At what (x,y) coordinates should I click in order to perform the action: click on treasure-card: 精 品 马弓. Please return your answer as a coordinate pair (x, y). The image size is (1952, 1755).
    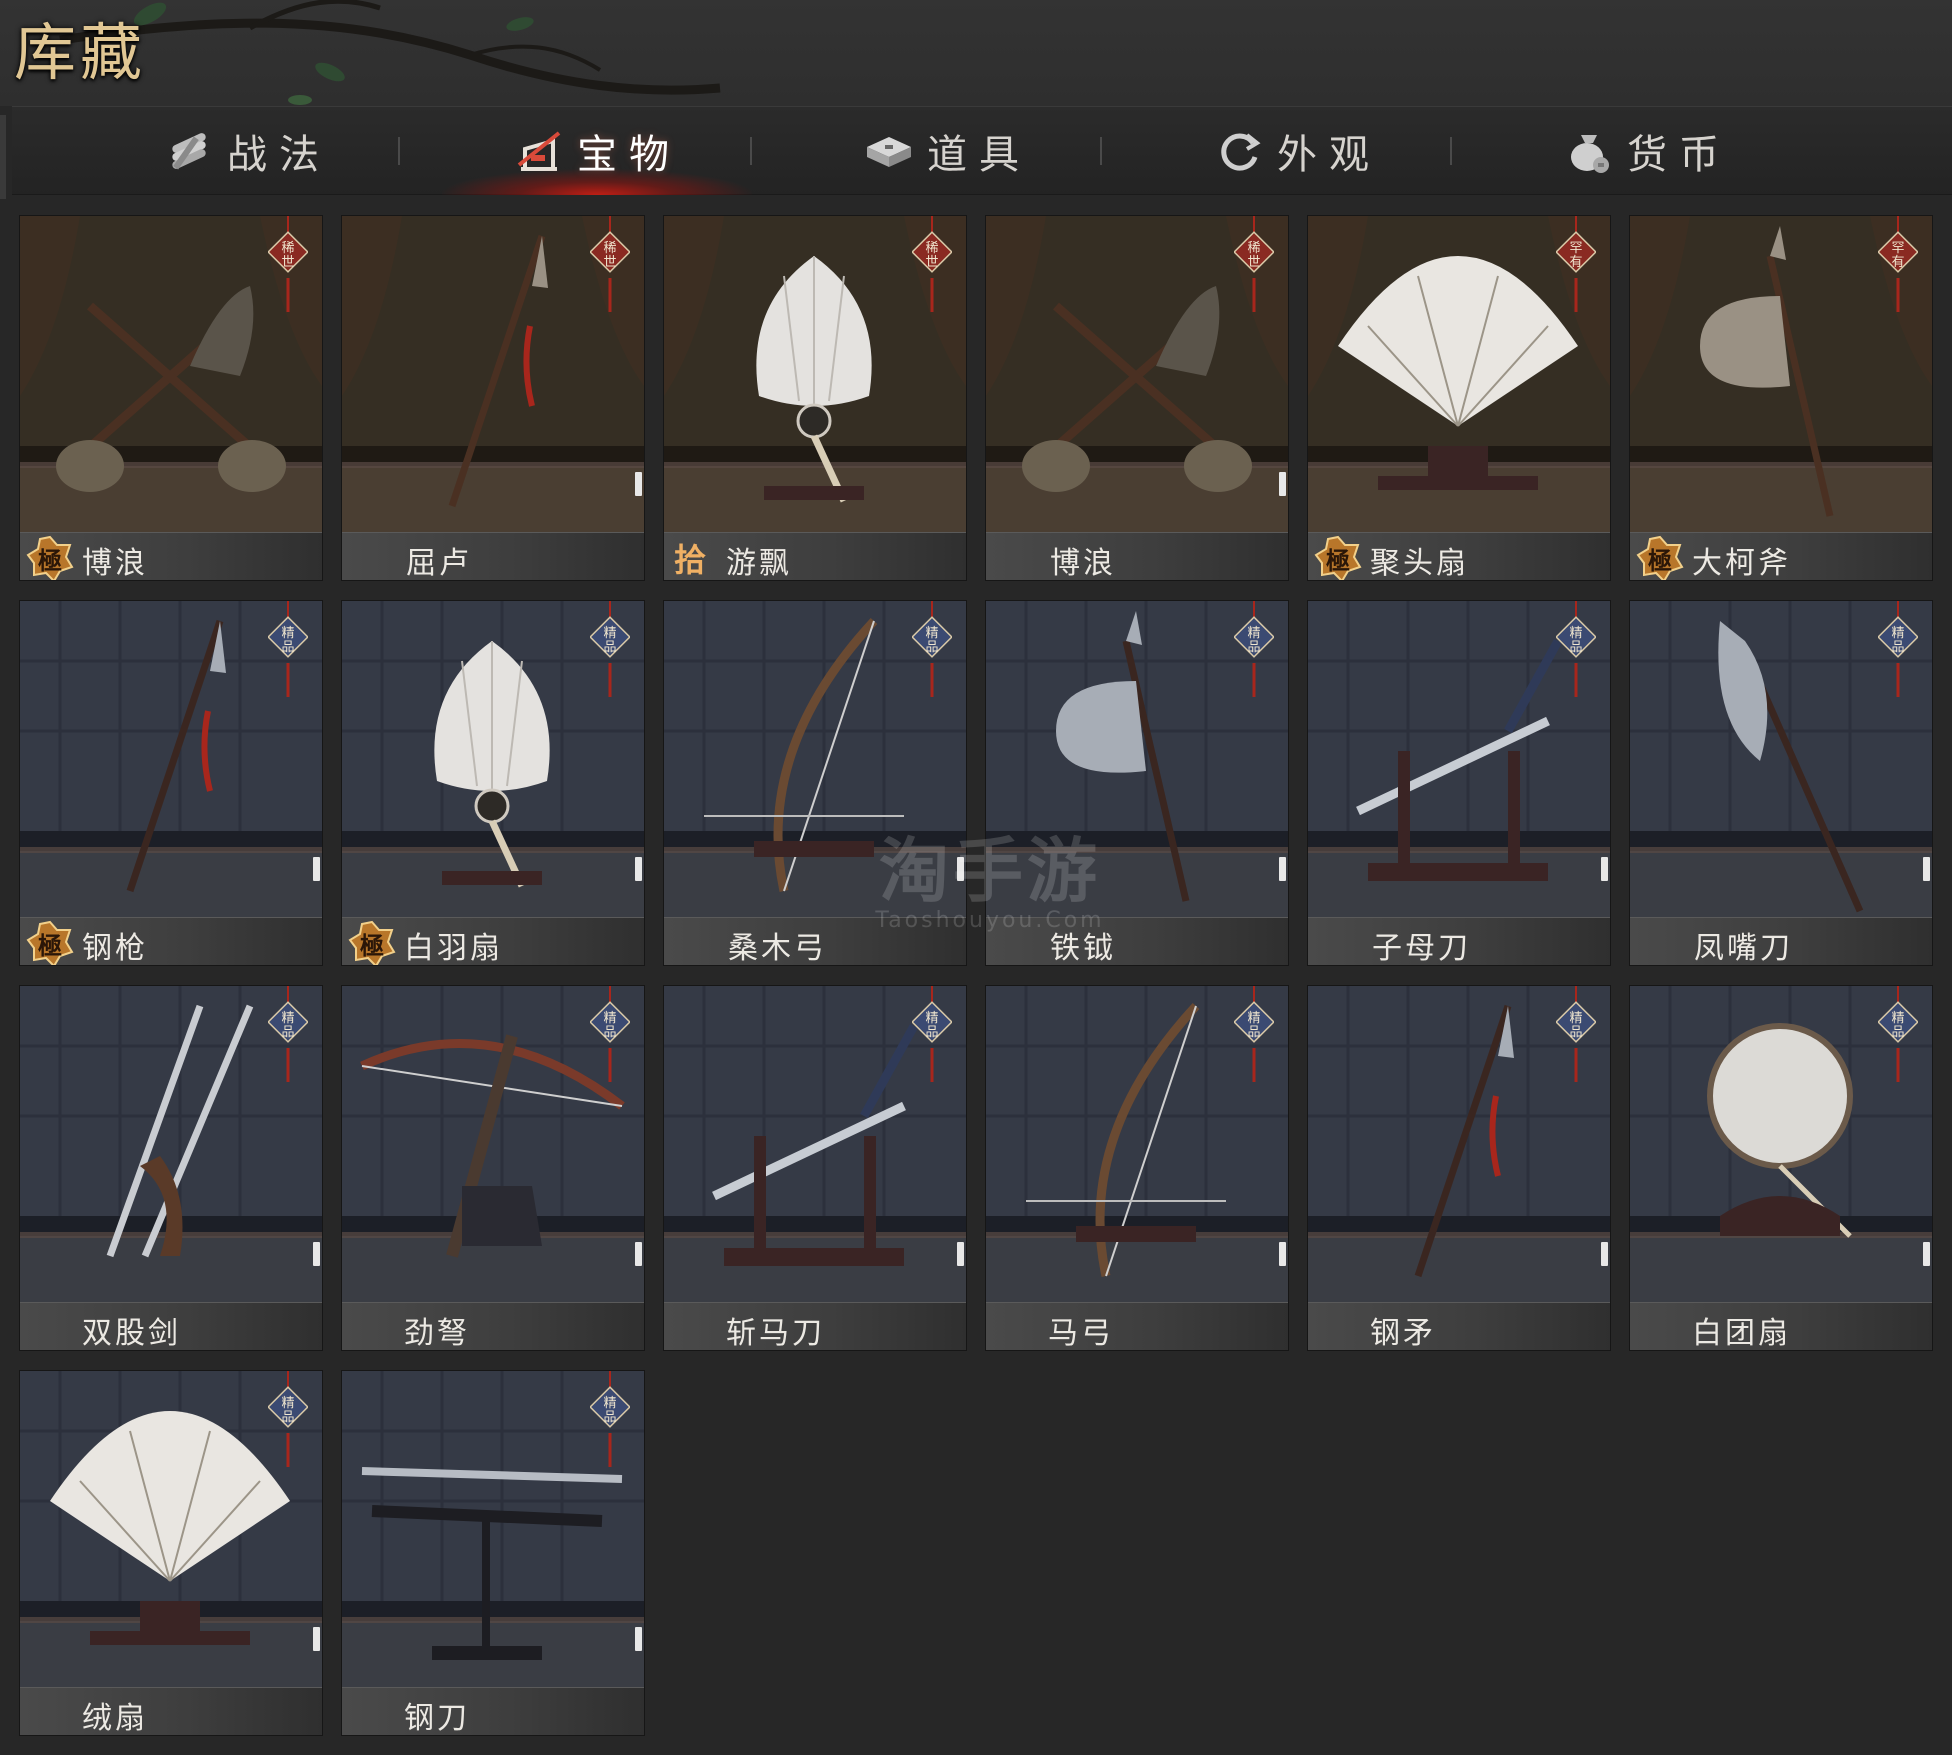
    Looking at the image, I should click on (1137, 1168).